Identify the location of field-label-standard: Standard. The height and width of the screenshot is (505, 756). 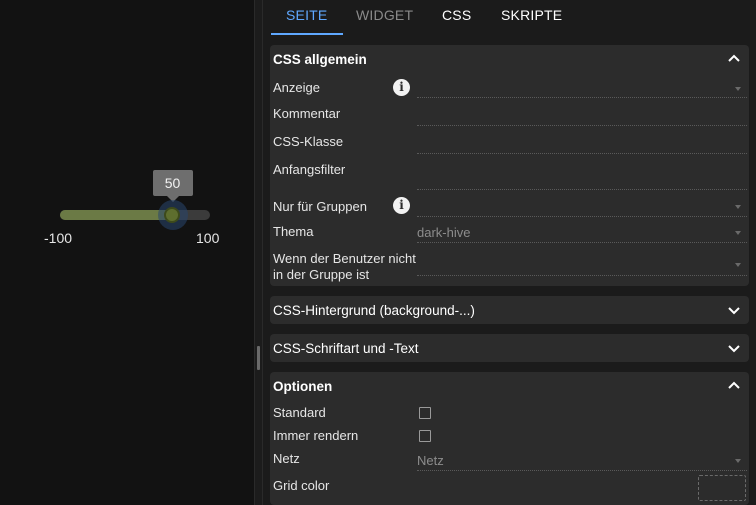
(299, 412).